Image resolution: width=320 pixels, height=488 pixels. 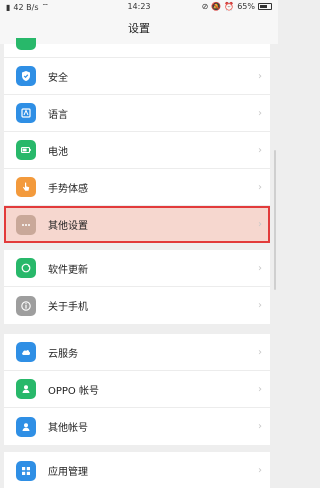 I want to click on scrollbar, so click(x=275, y=220).